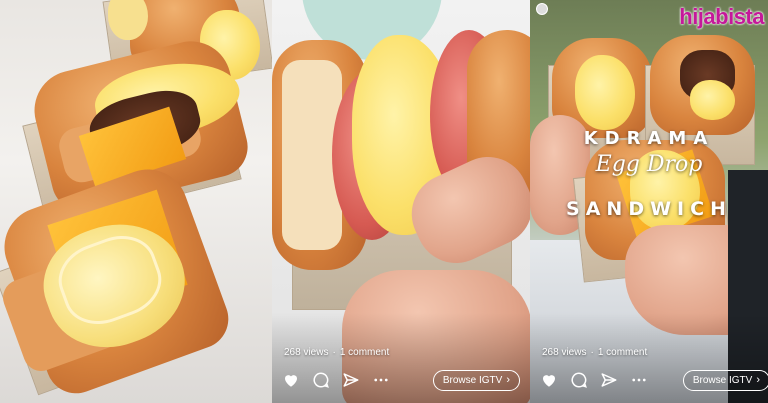 This screenshot has height=403, width=768. I want to click on logo-text: hijabista, so click(721, 16).